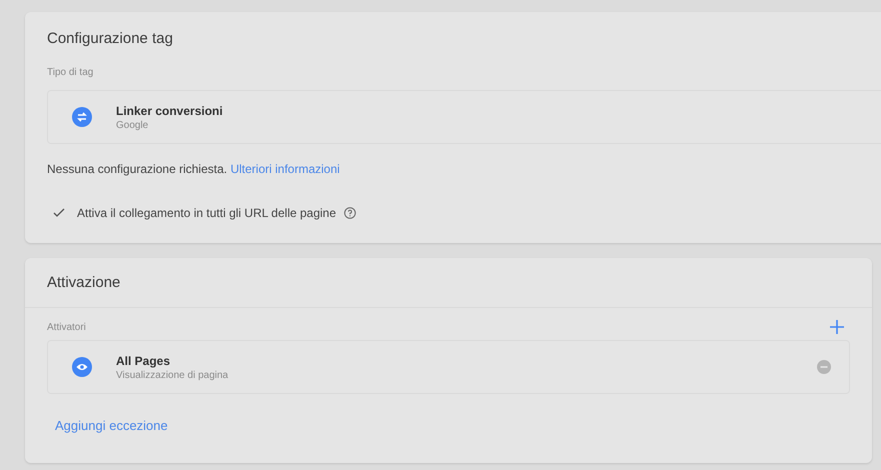  I want to click on triggers-label: Attivatori, so click(66, 327).